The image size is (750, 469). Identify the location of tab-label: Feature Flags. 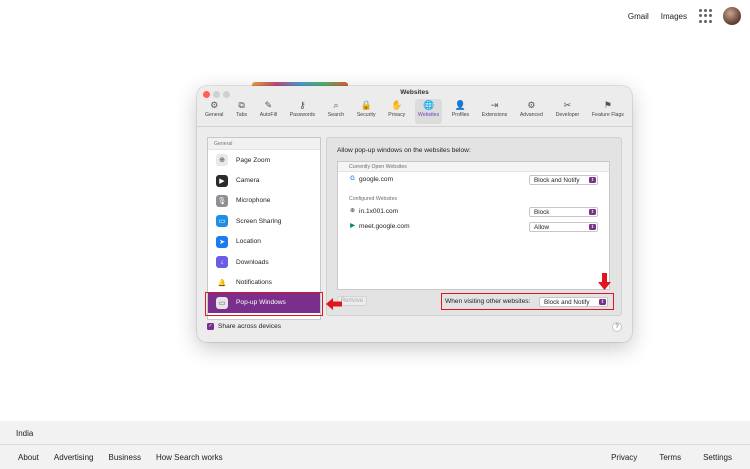
(607, 115).